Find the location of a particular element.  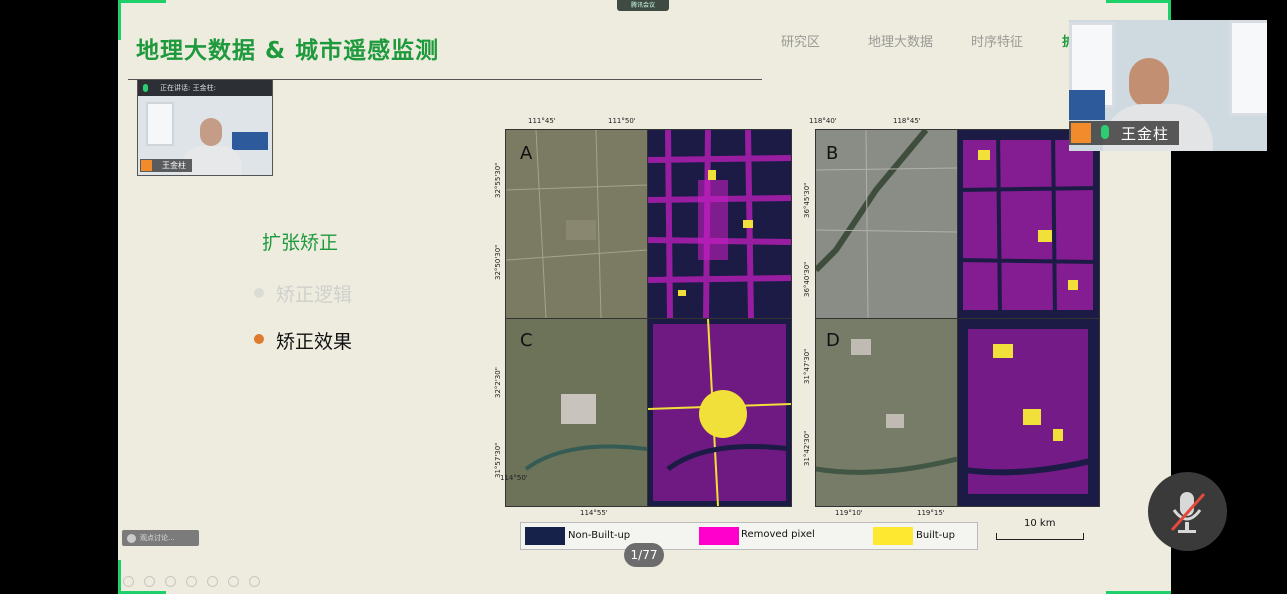

tick-bottom: 114°55' is located at coordinates (594, 513).